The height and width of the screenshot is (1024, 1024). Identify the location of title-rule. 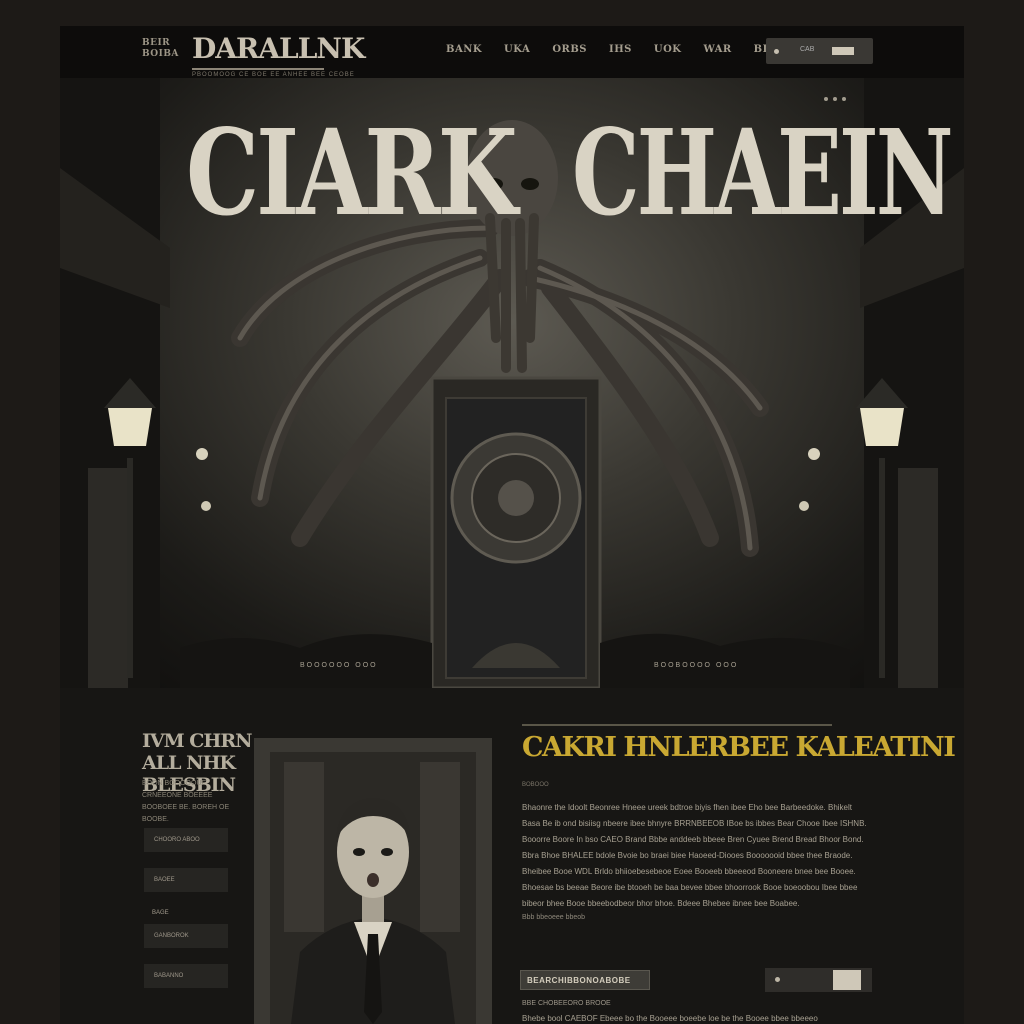
(677, 725).